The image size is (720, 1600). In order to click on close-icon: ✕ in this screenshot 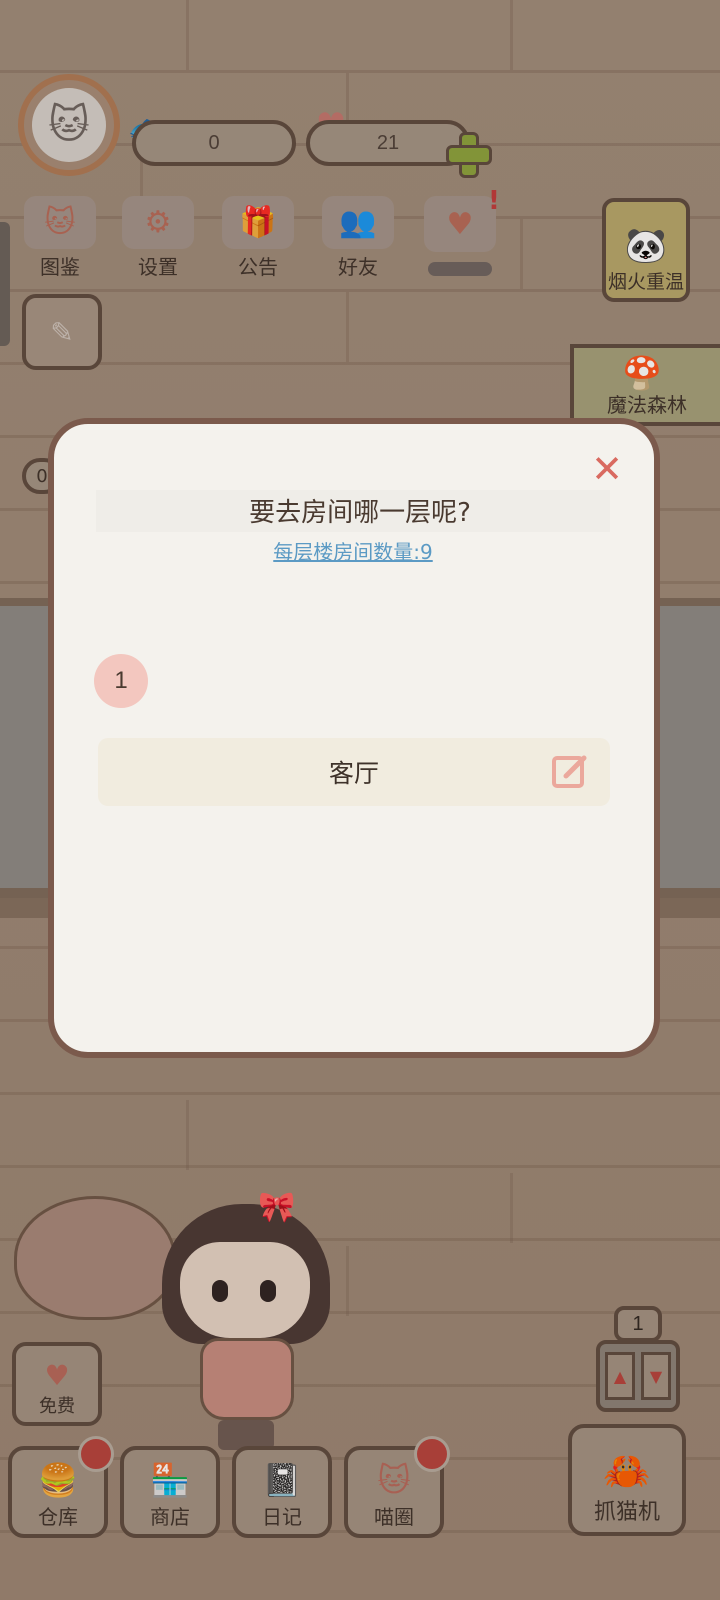, I will do `click(607, 469)`.